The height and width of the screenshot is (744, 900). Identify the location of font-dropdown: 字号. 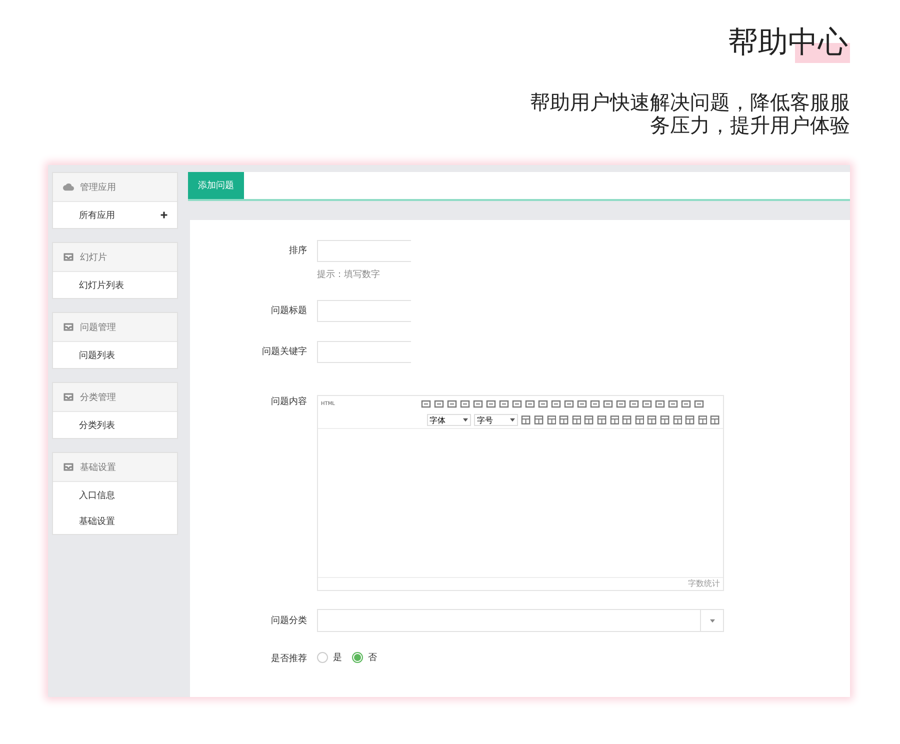
(496, 420).